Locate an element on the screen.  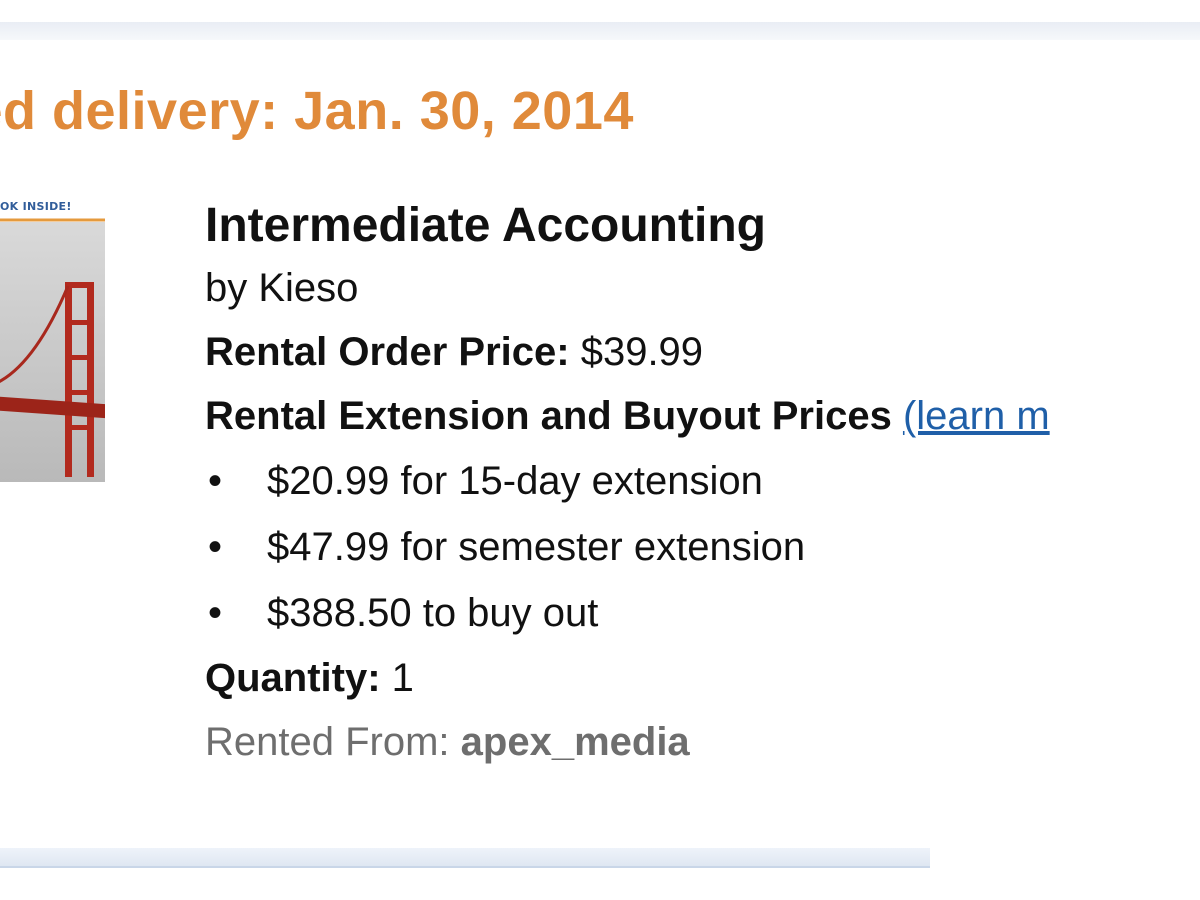
extension-label: Rental Extension and Buyout Prices is located at coordinates (548, 416).